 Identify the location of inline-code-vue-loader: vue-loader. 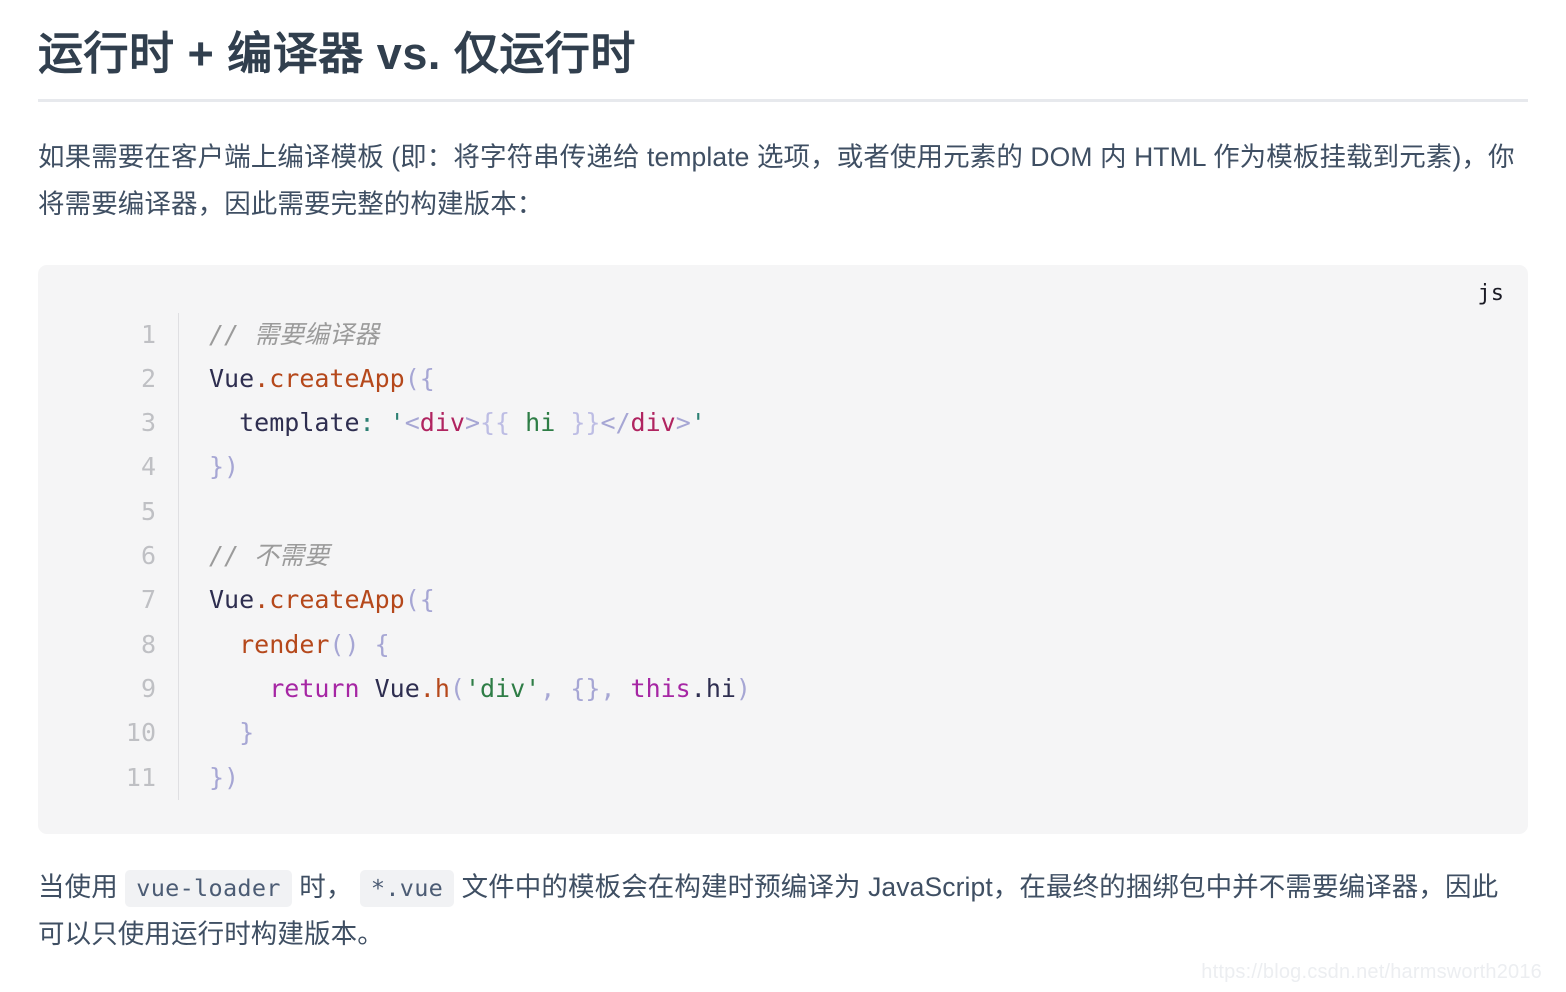
(208, 888).